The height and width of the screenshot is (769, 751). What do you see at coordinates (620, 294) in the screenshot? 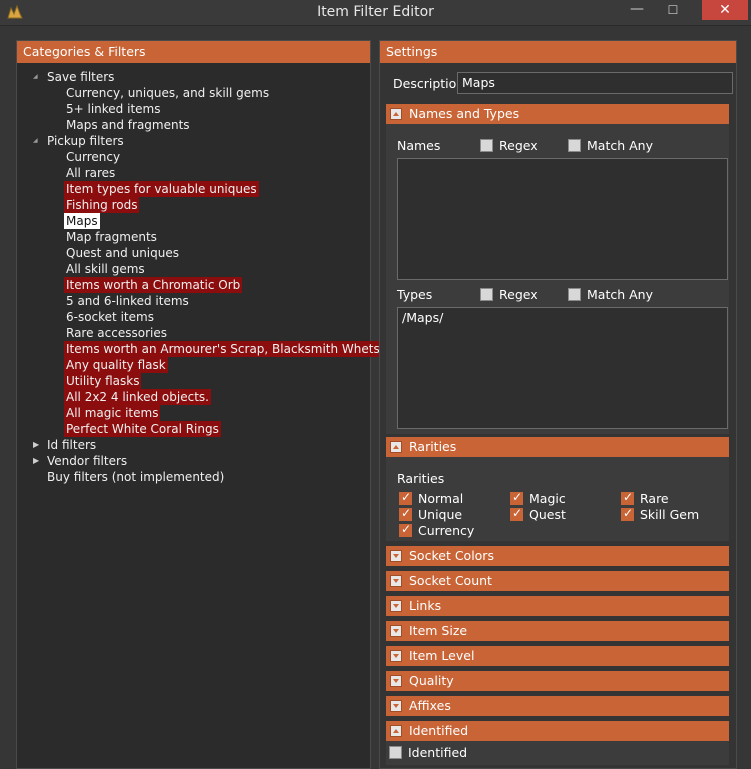
I see `types-match-any-label: Match Any` at bounding box center [620, 294].